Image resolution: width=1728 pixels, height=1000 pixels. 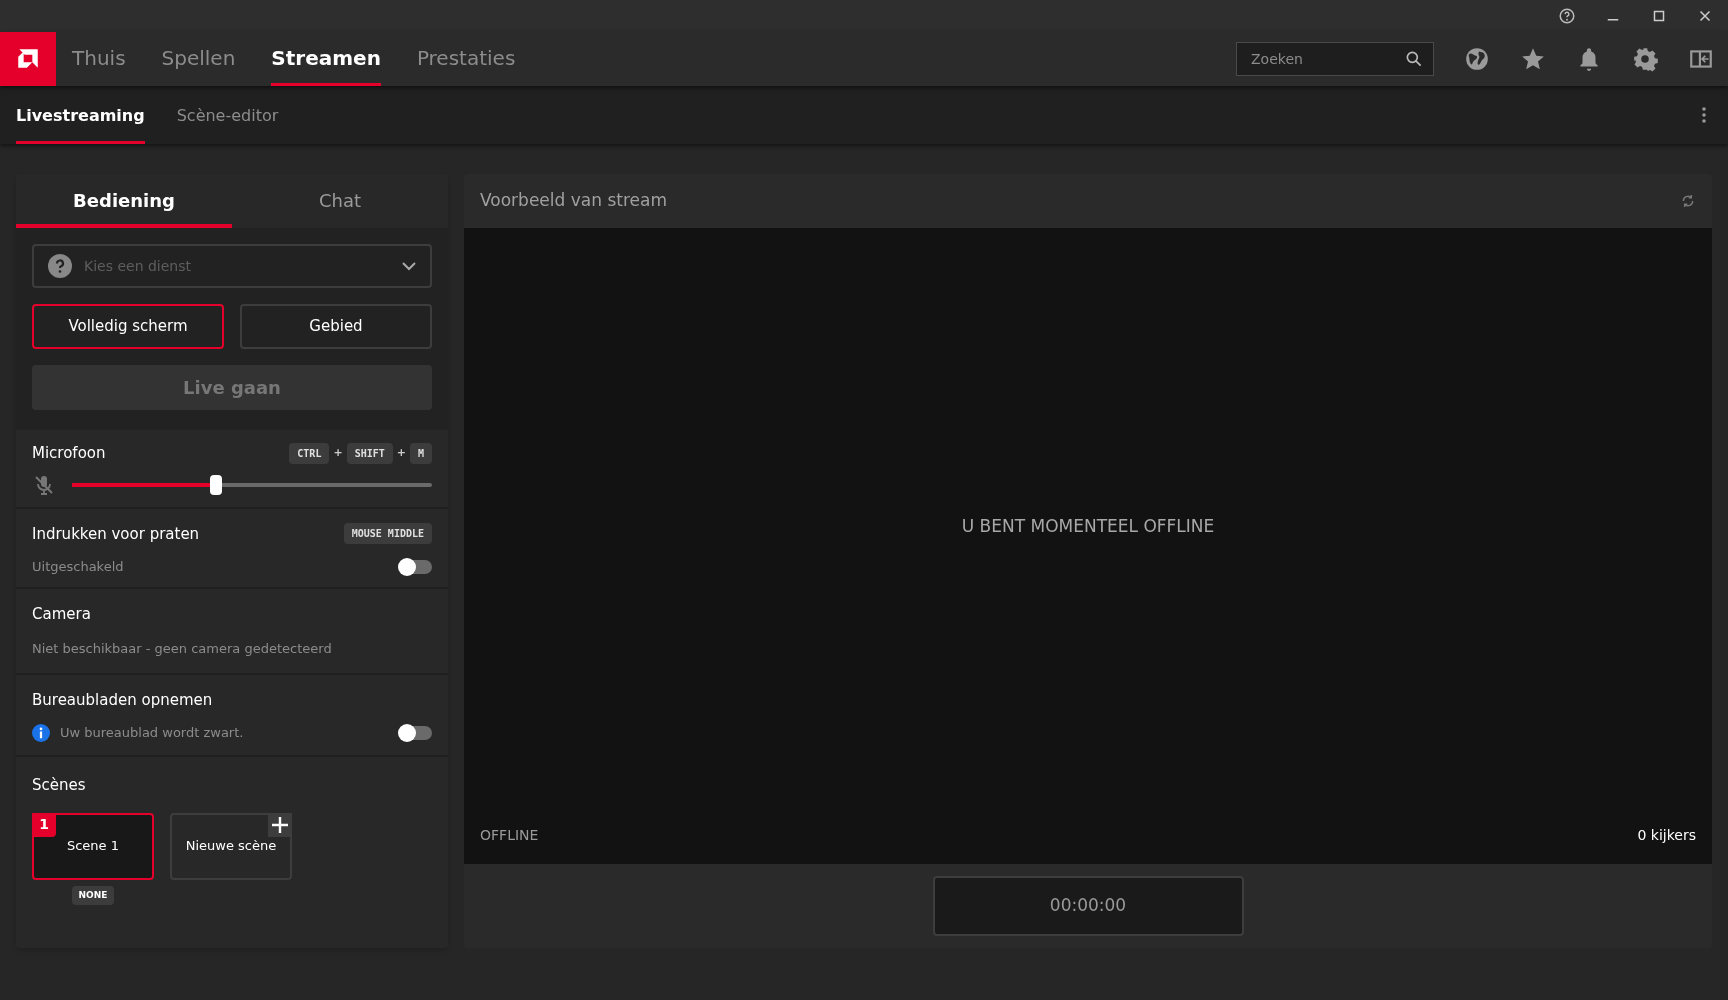 I want to click on stream-status: OFFLINE, so click(x=509, y=835).